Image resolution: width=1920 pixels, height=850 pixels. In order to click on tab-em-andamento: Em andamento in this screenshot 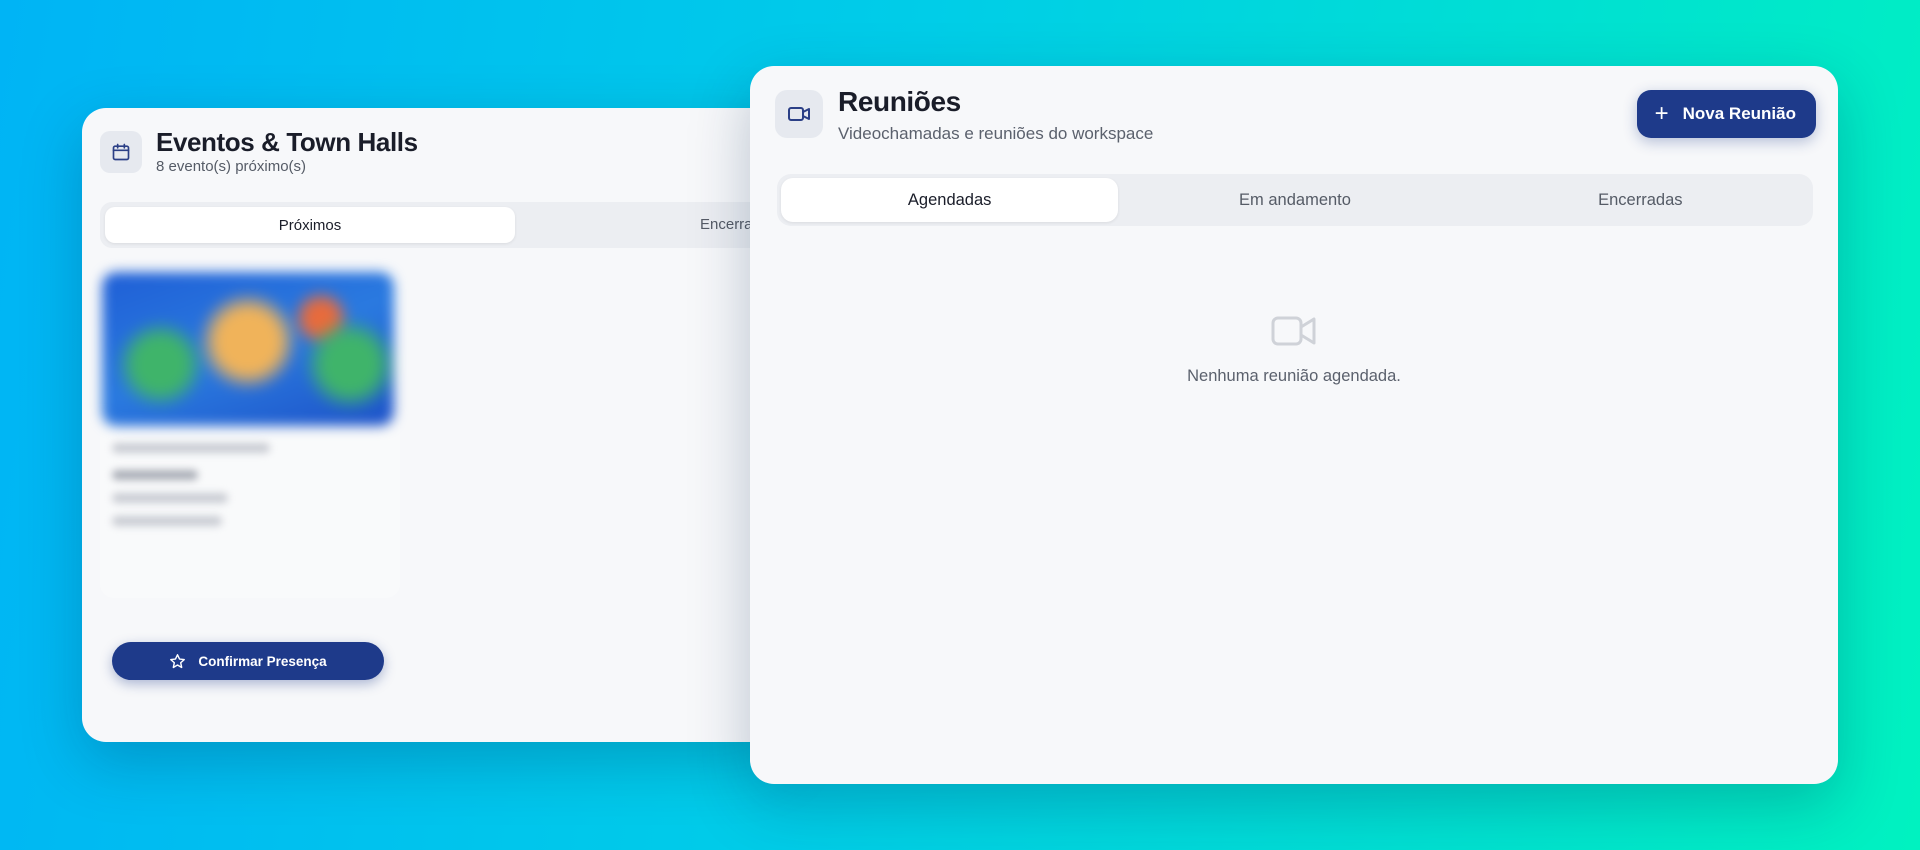, I will do `click(1294, 200)`.